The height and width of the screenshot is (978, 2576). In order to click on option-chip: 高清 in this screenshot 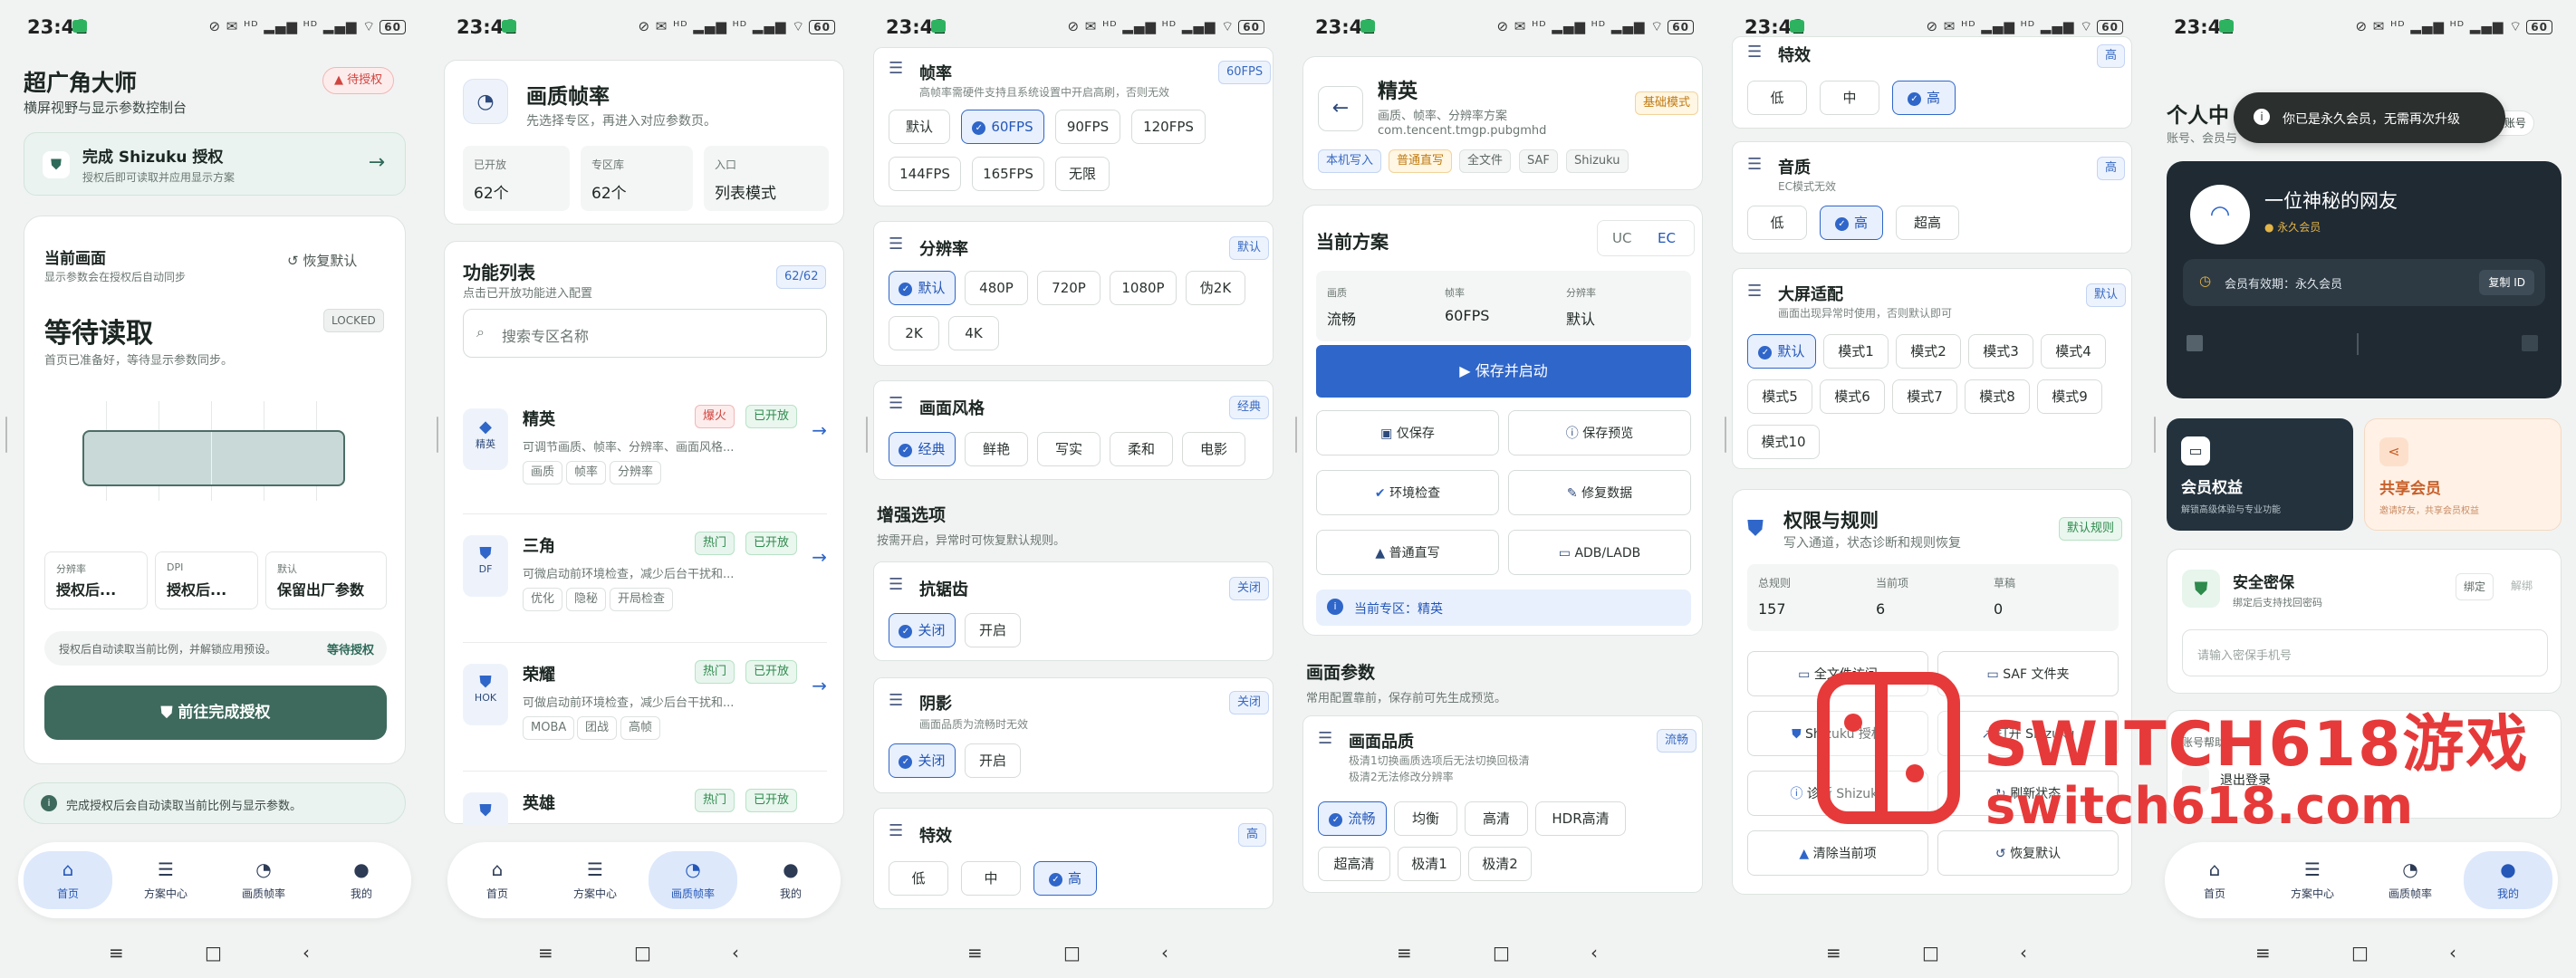, I will do `click(1496, 819)`.